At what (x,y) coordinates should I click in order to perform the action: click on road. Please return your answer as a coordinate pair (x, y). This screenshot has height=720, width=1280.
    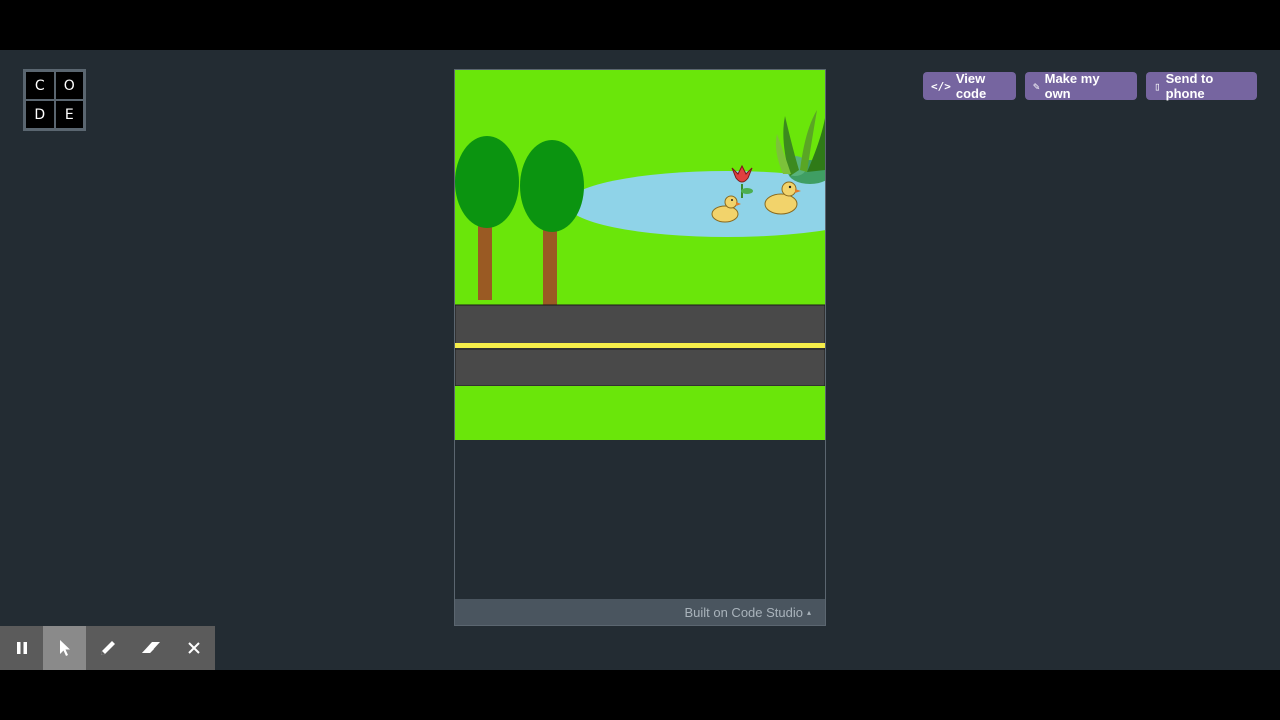
    Looking at the image, I should click on (640, 345).